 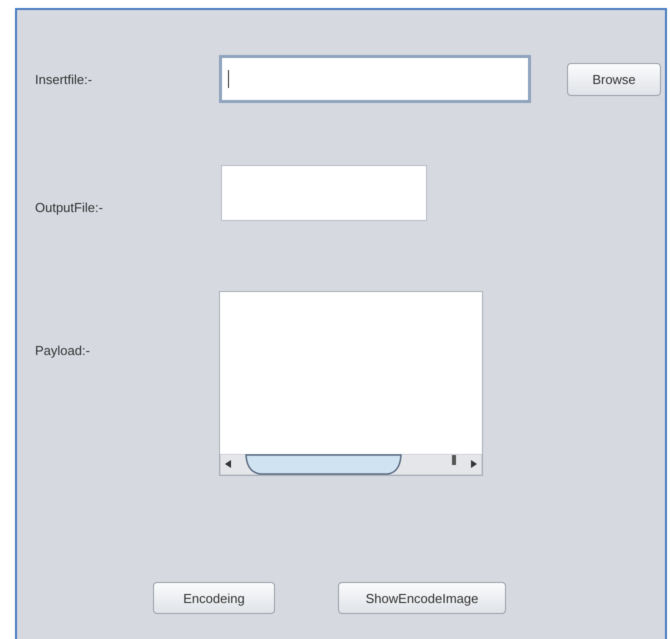 What do you see at coordinates (69, 207) in the screenshot?
I see `field-label: OutputFile:-` at bounding box center [69, 207].